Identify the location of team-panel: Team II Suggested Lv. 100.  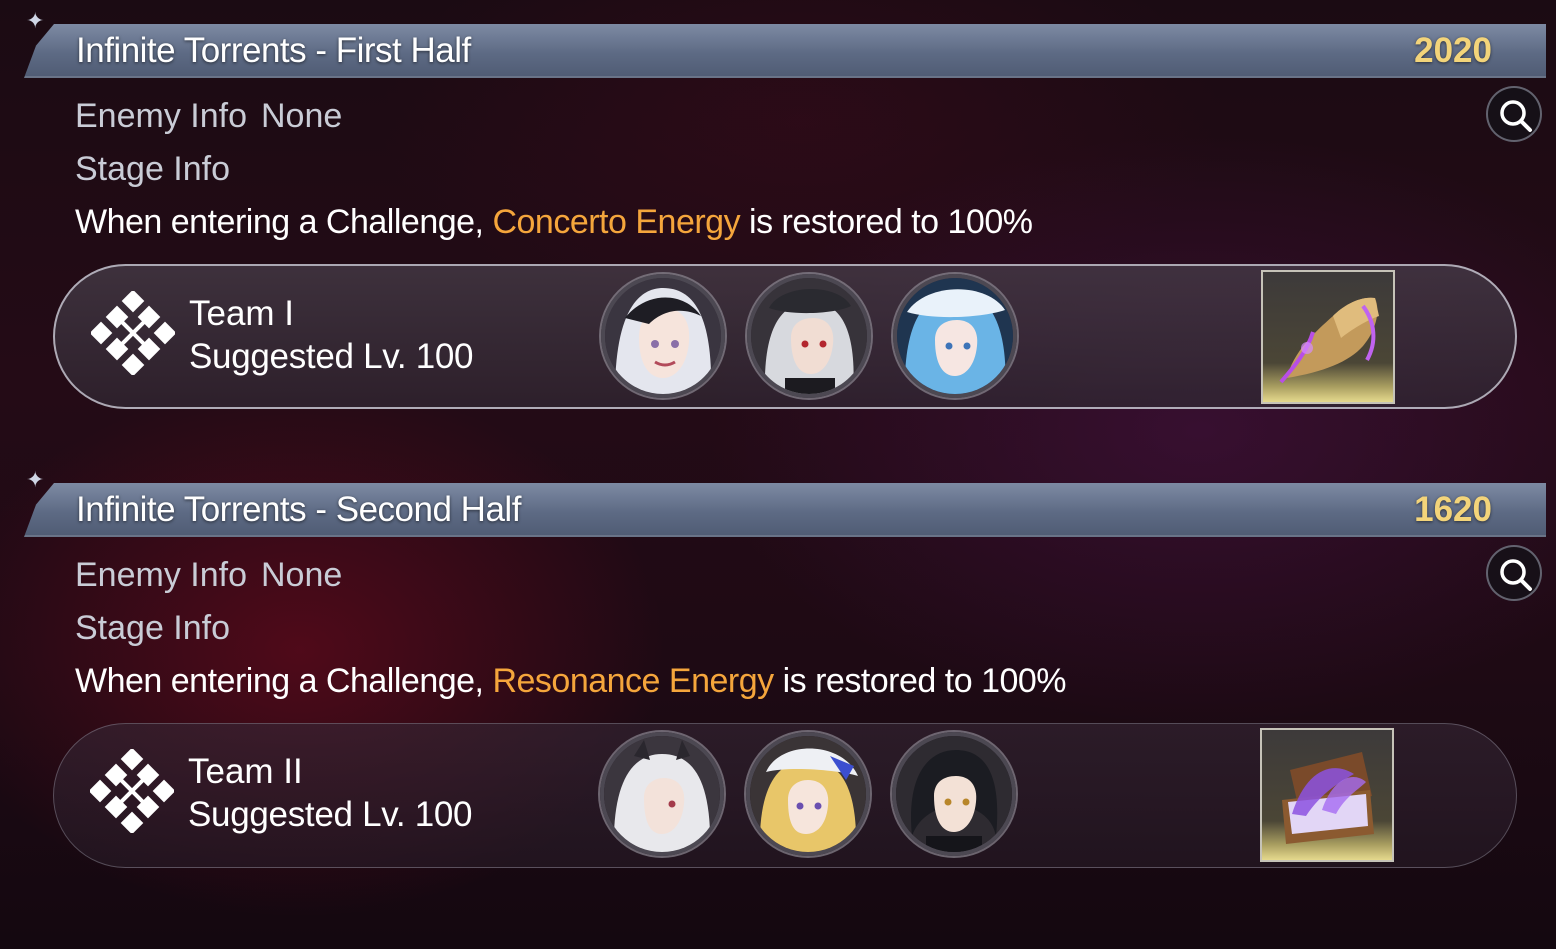
(785, 795).